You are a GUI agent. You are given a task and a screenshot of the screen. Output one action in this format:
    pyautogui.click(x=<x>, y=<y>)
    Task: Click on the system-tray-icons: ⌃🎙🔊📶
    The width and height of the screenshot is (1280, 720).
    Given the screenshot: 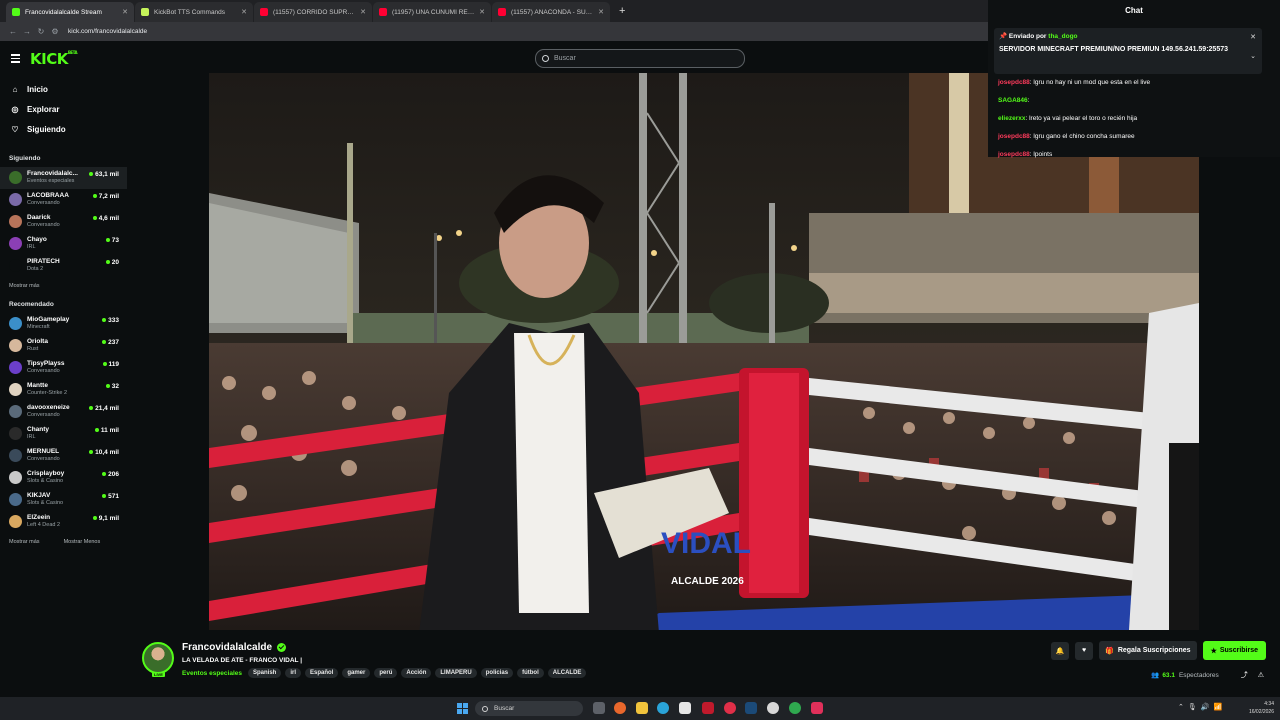 What is the action you would take?
    pyautogui.click(x=1202, y=707)
    